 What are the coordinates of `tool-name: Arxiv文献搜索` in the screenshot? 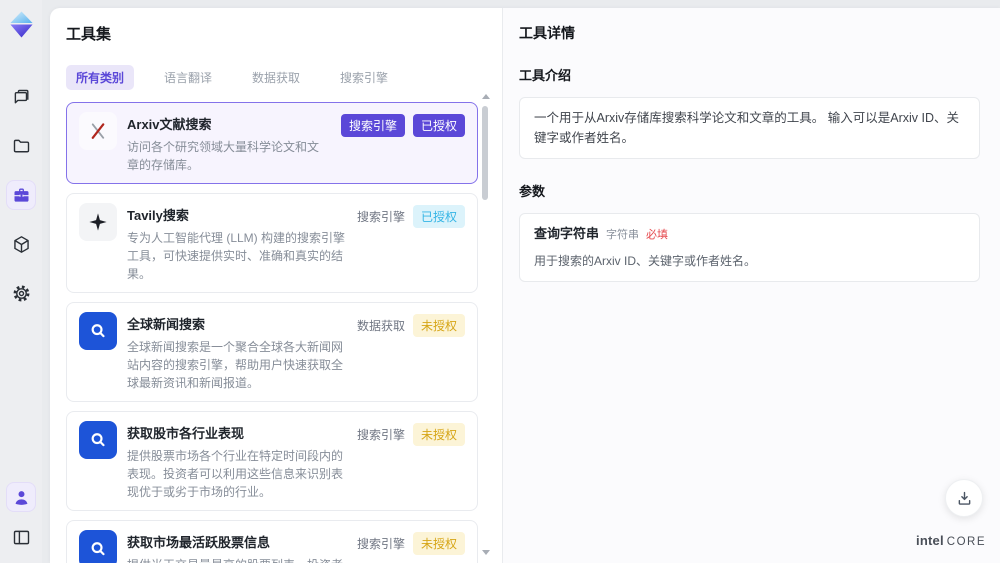 It's located at (169, 124).